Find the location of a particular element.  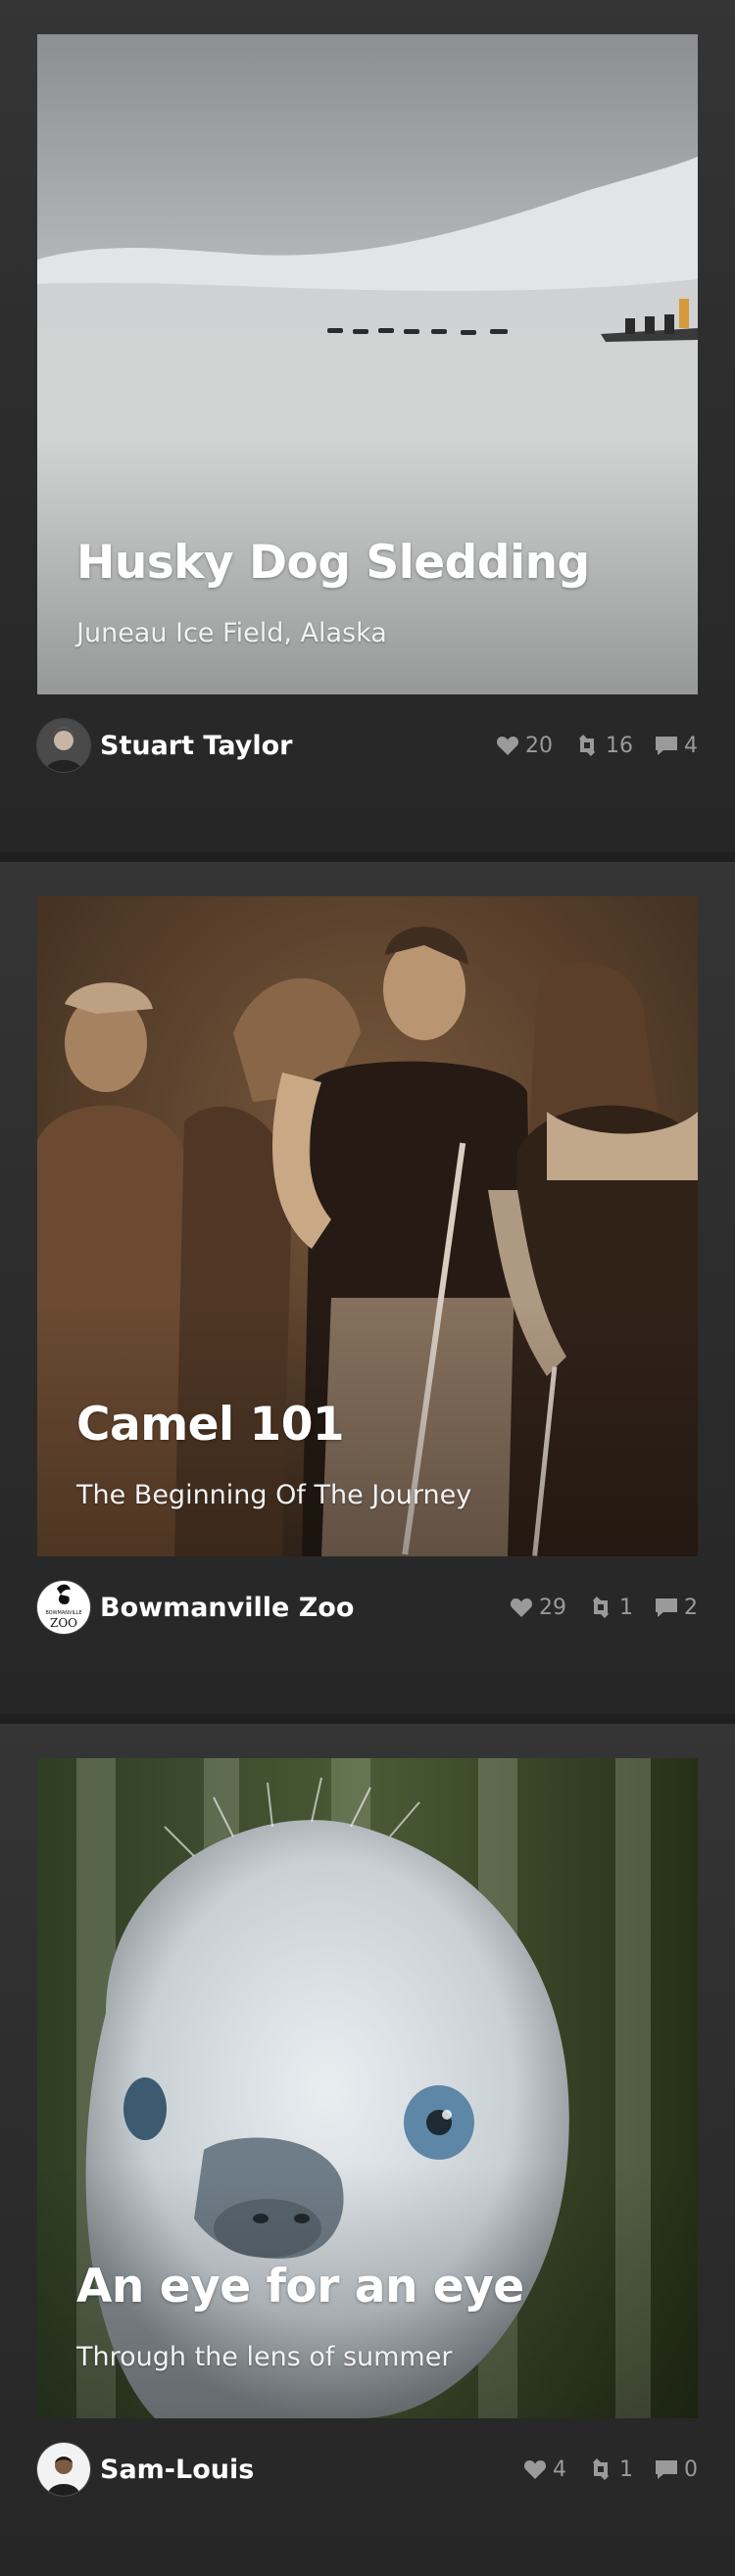

comment-count: 0 is located at coordinates (691, 2469).